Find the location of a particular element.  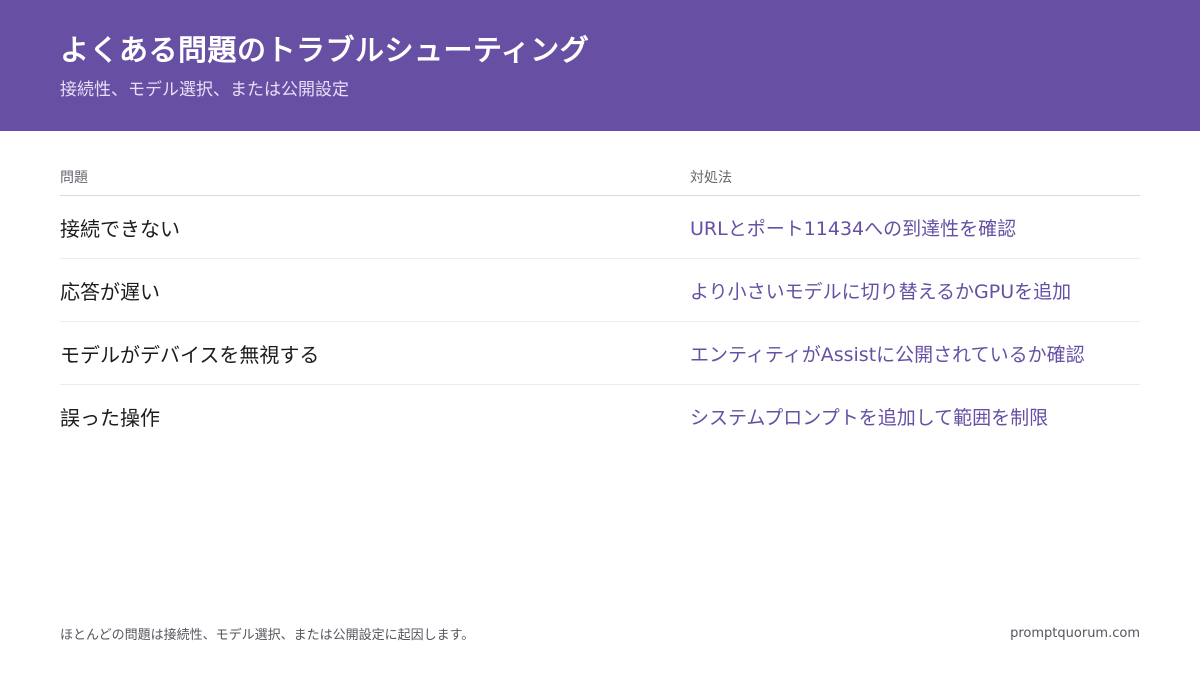

problem-cell: 接続できない is located at coordinates (120, 228).